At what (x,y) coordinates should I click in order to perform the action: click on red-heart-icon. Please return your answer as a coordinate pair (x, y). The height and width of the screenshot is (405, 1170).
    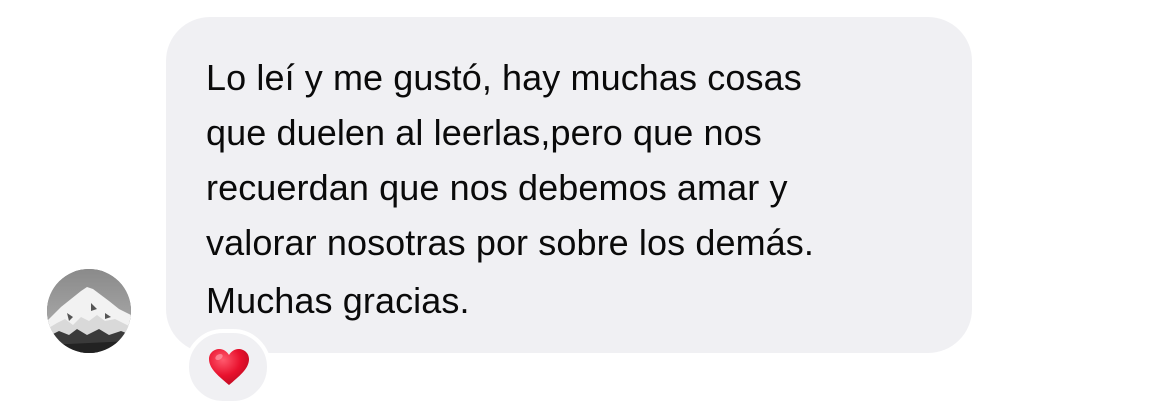
    Looking at the image, I should click on (229, 367).